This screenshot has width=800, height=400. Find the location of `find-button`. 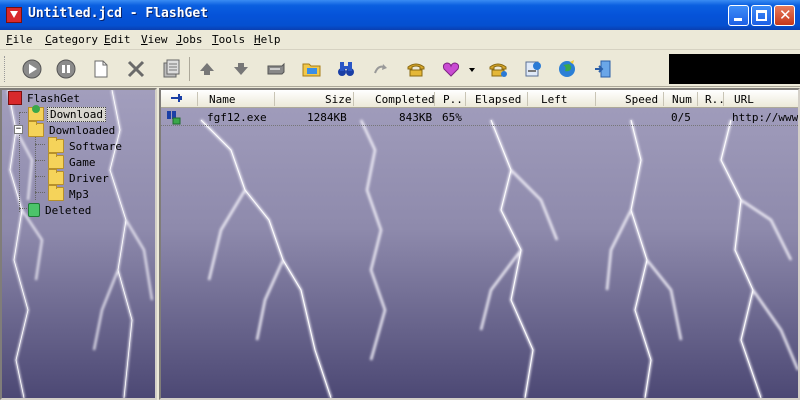

find-button is located at coordinates (346, 69).